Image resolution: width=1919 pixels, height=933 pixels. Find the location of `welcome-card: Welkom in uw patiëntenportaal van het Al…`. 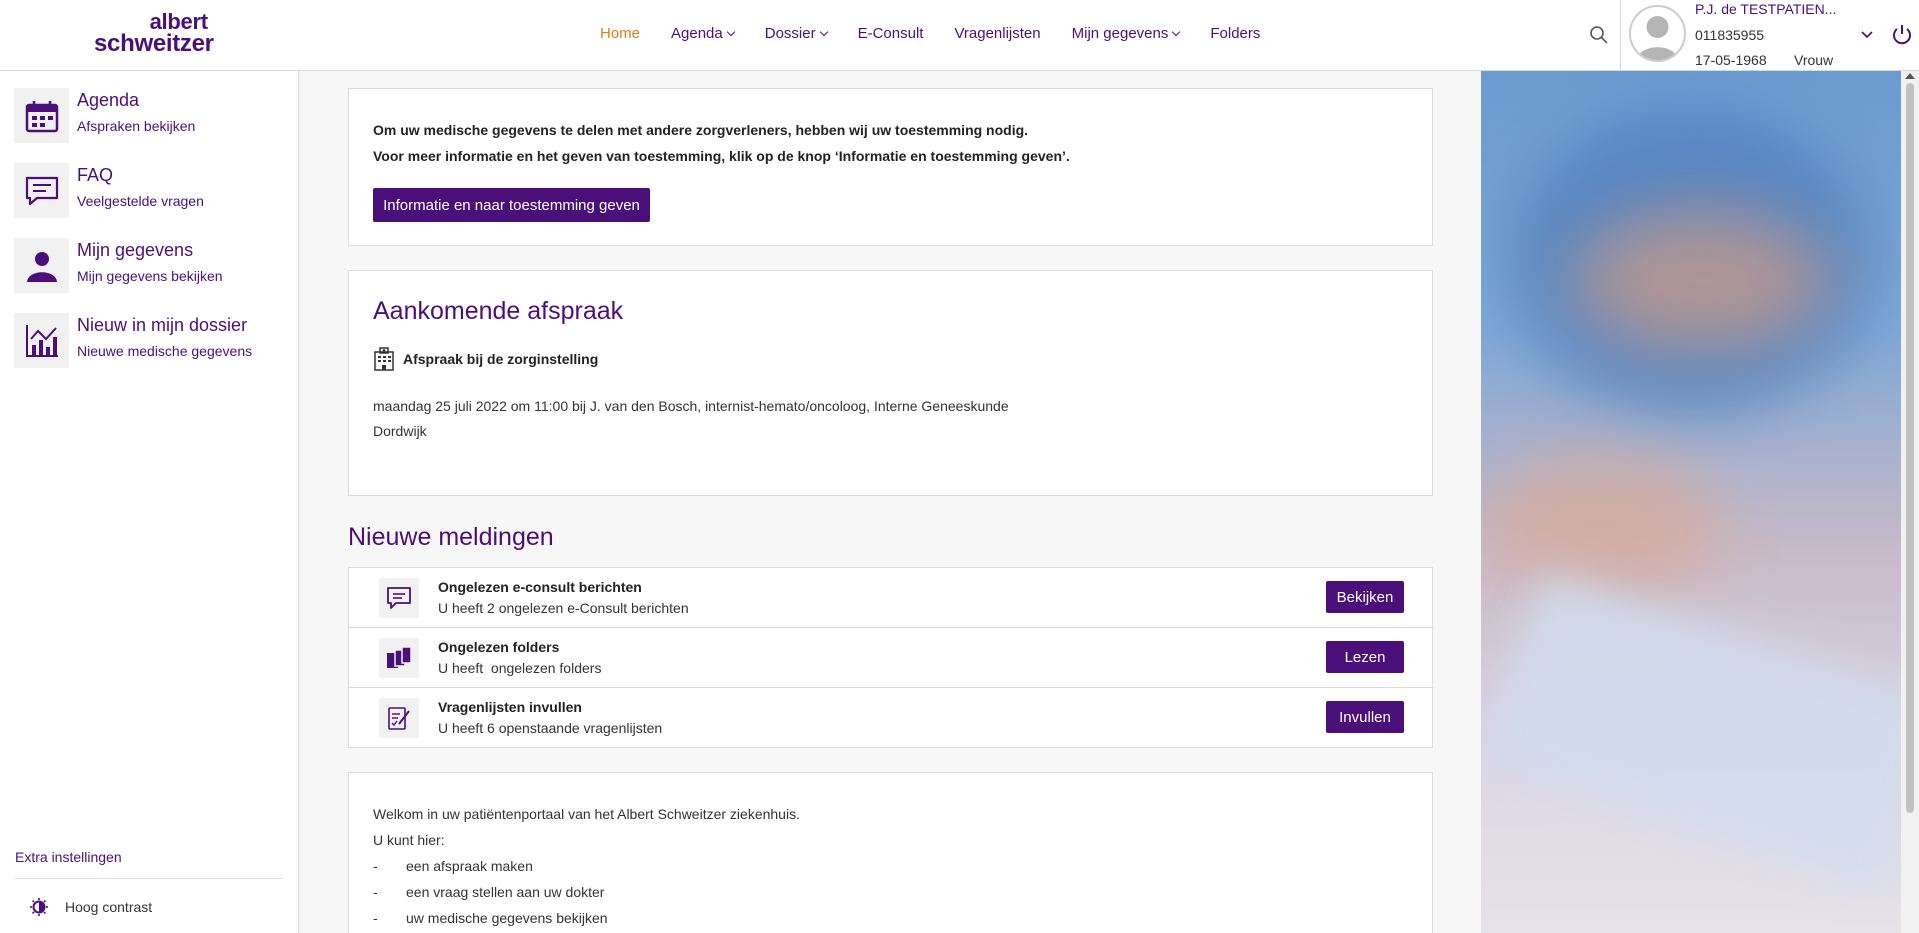

welcome-card: Welkom in uw patiëntenportaal van het Al… is located at coordinates (890, 852).